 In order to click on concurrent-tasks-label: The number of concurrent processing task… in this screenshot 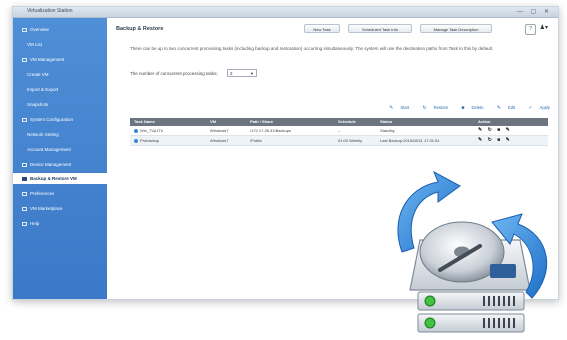, I will do `click(174, 73)`.